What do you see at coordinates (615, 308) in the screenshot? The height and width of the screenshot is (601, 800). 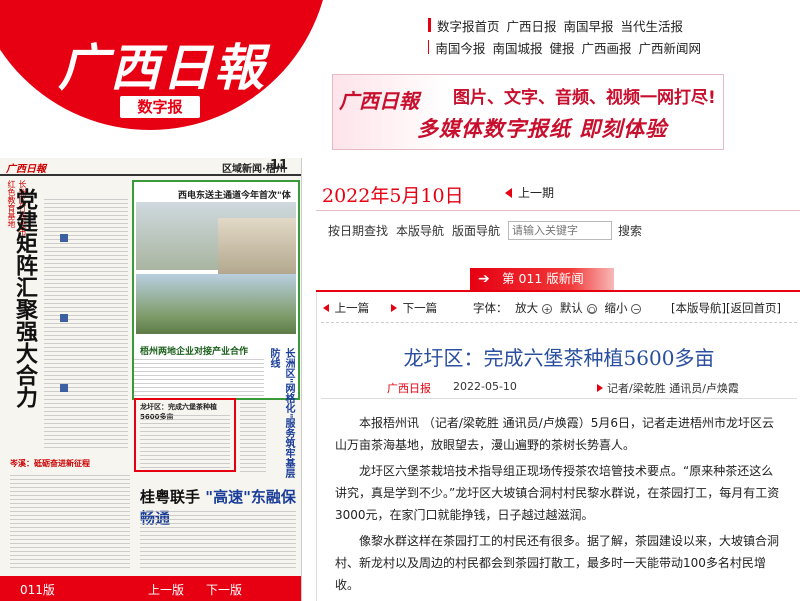 I see `font-shrink-button: 缩小` at bounding box center [615, 308].